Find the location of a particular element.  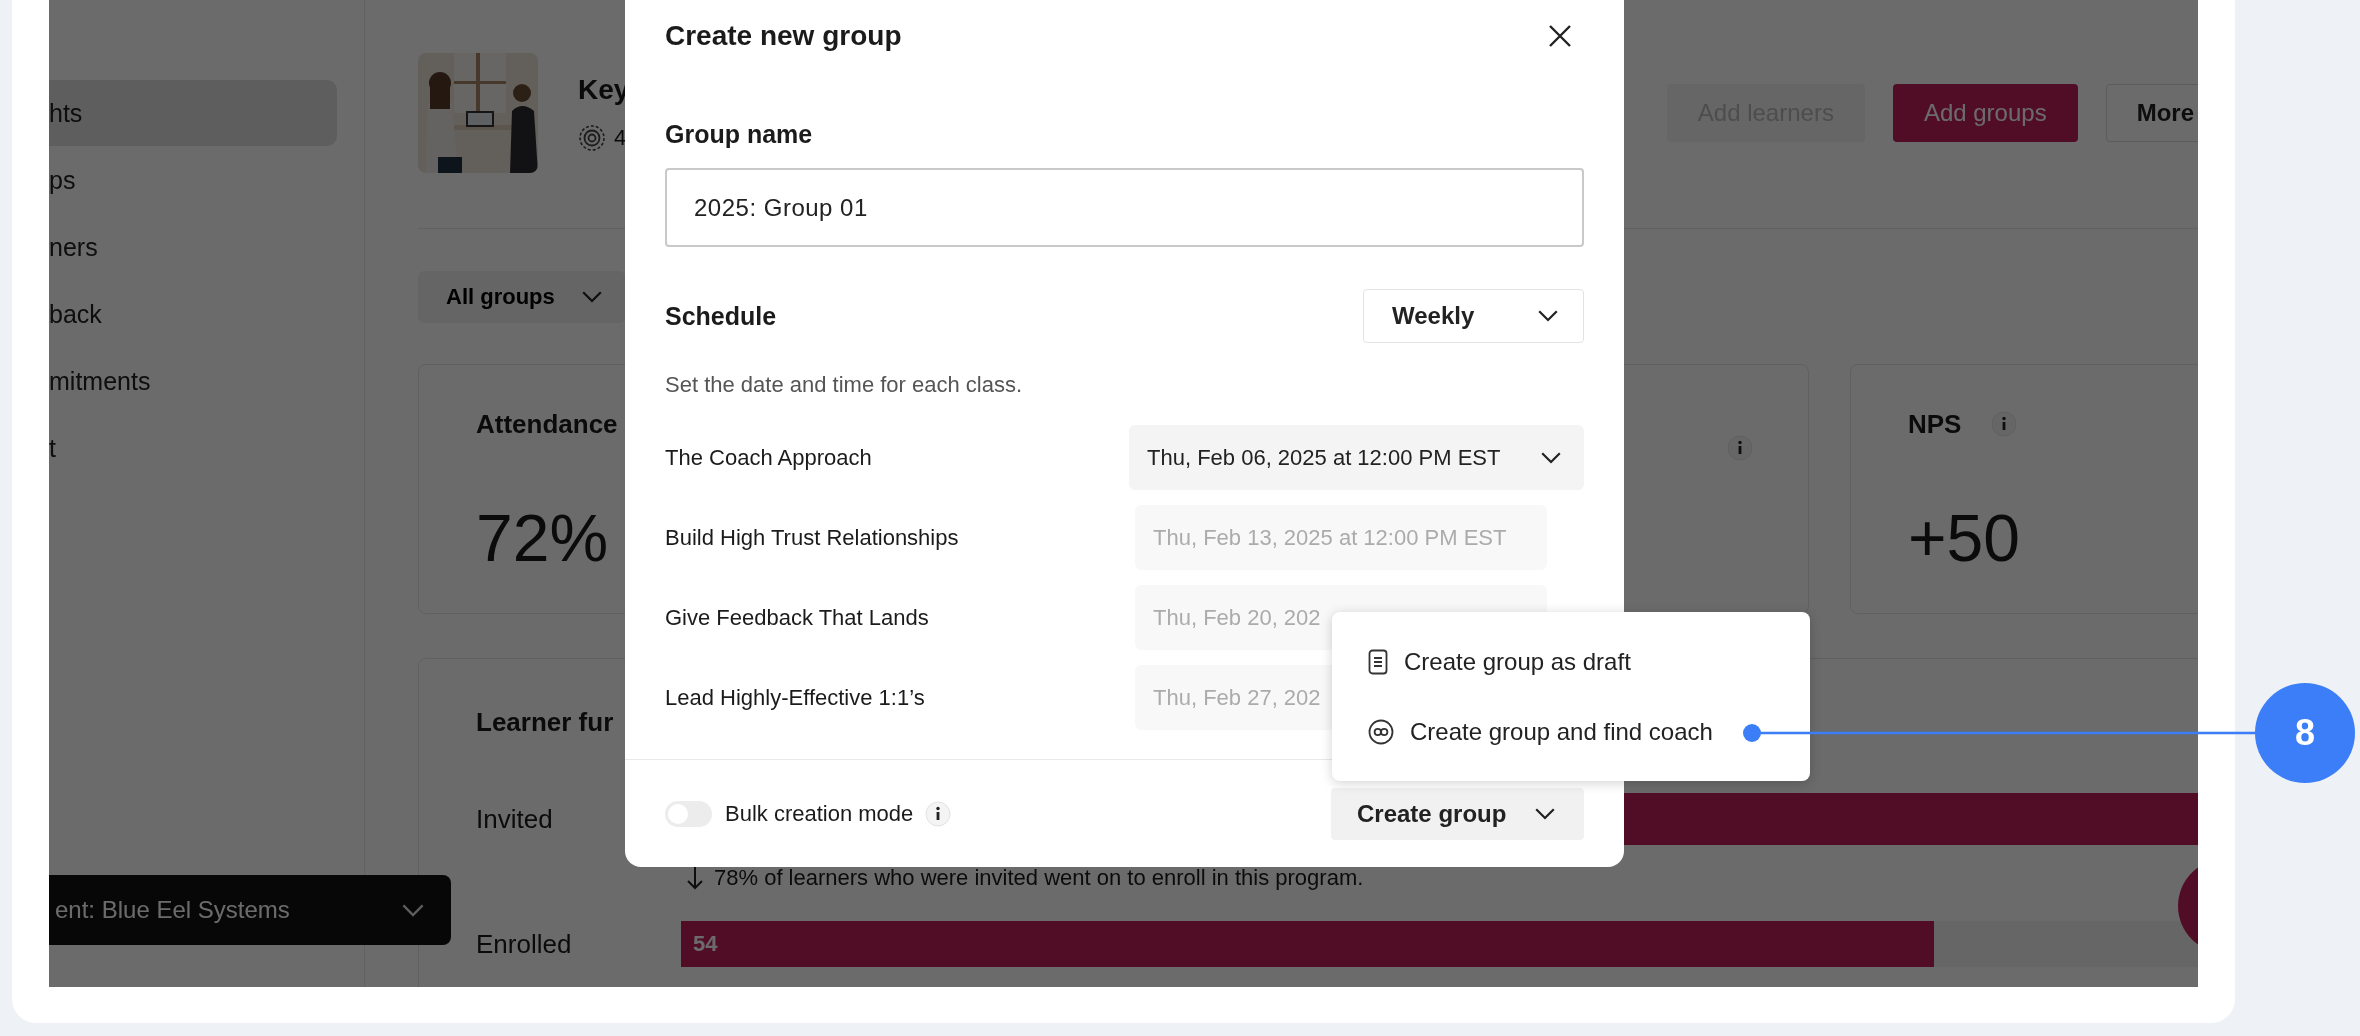

funnel-bar: 54 is located at coordinates (1307, 944).